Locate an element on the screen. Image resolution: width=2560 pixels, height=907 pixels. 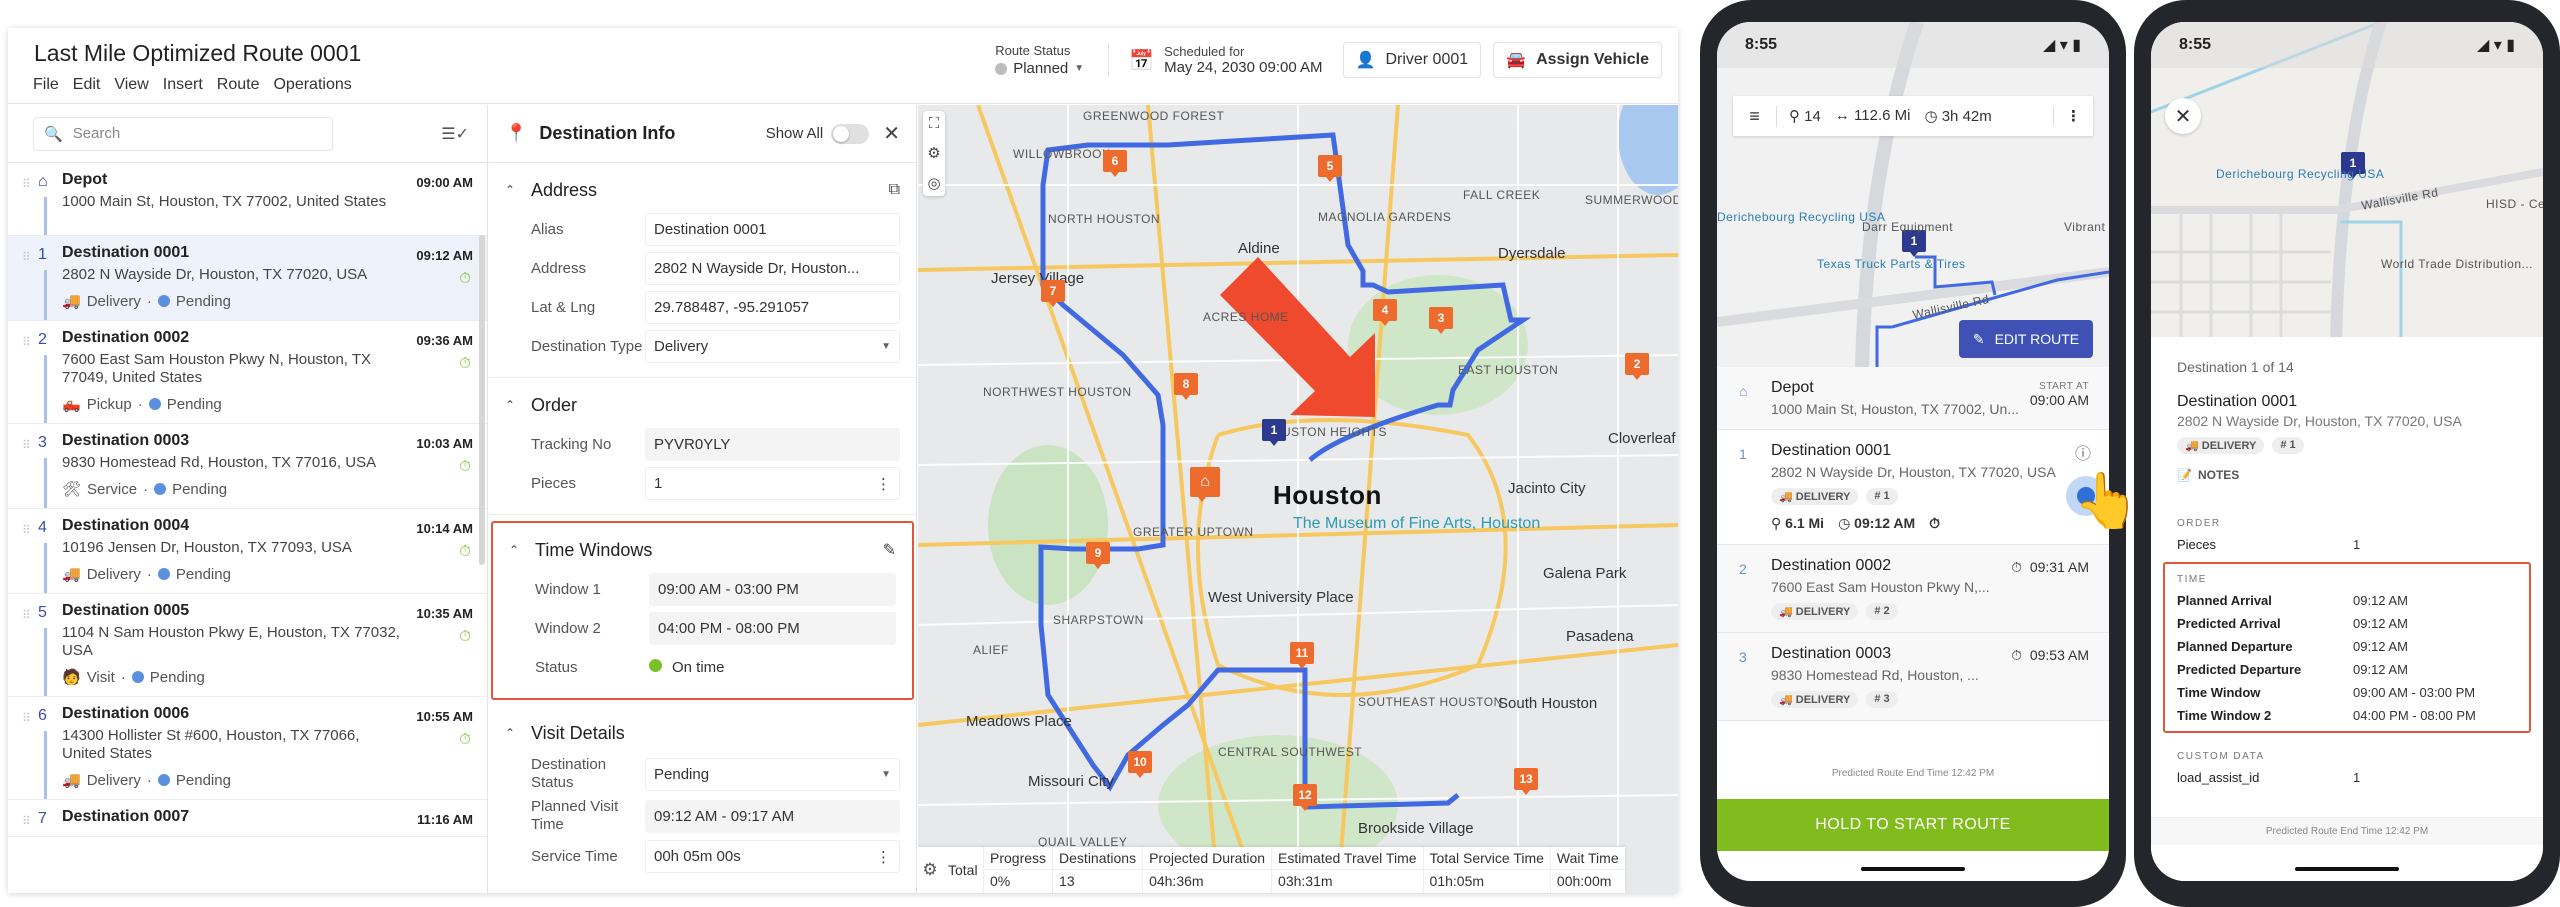
map-marker: 12 is located at coordinates (1305, 797).